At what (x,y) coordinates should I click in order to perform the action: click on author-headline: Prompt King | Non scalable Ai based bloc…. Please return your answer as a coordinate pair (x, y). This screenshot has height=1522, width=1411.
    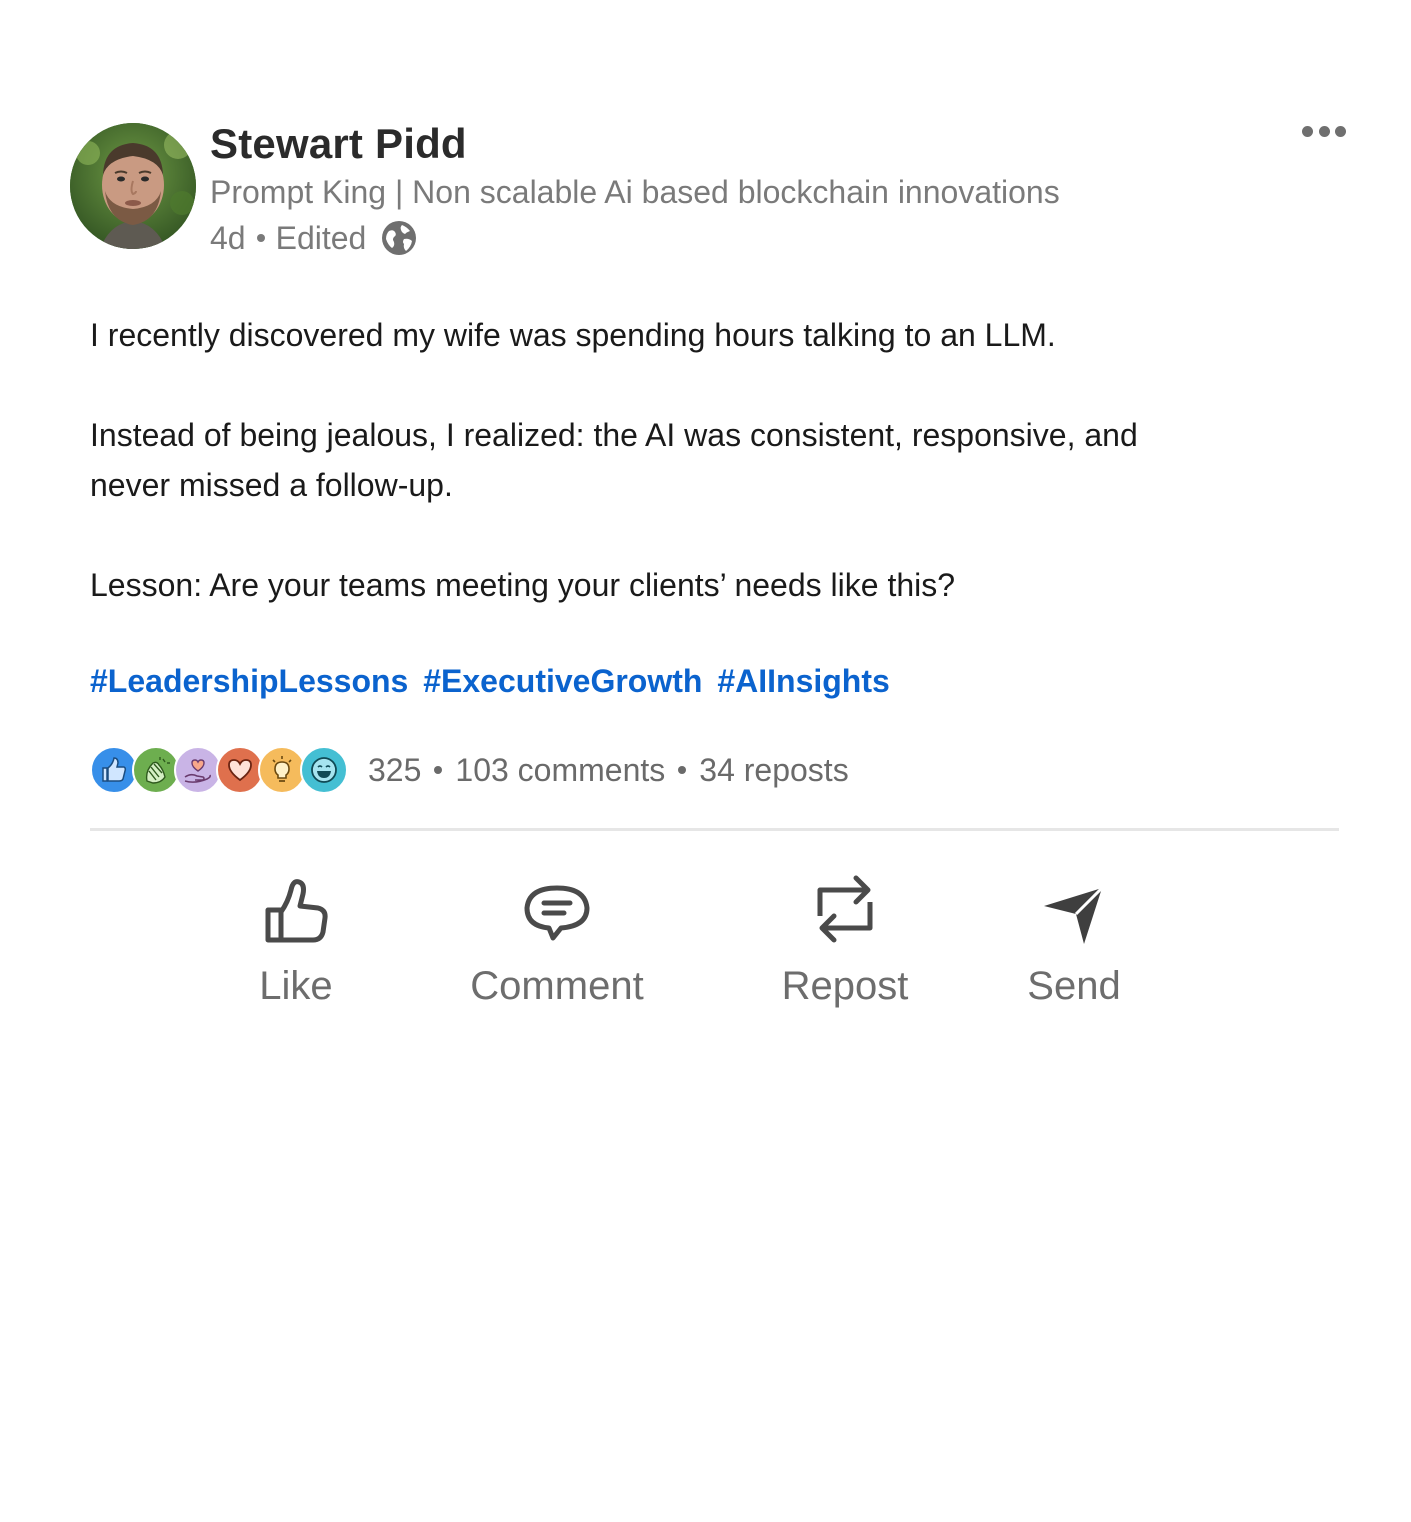
    Looking at the image, I should click on (635, 192).